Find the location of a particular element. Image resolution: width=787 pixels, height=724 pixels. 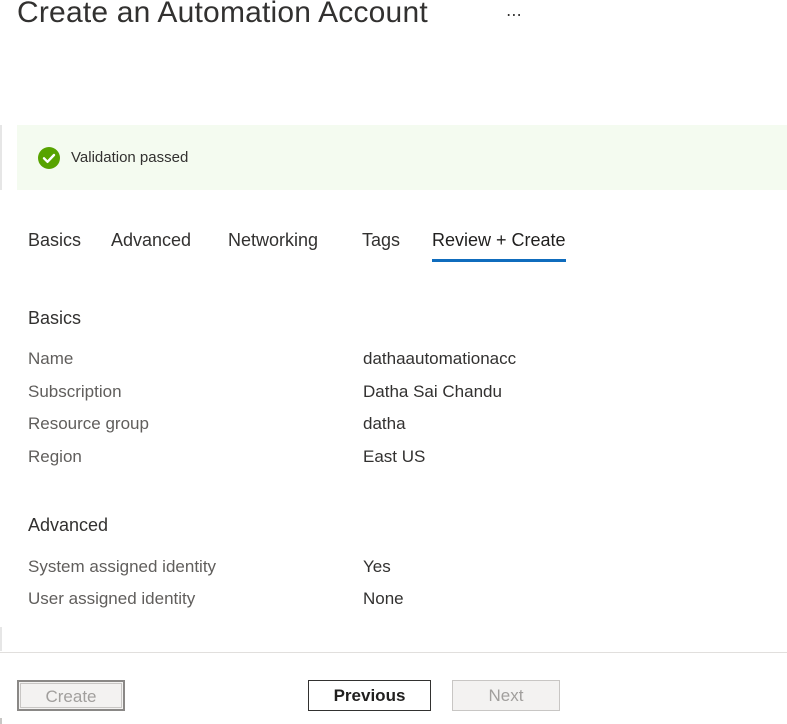

left-edge-accent-lower is located at coordinates (1, 639).